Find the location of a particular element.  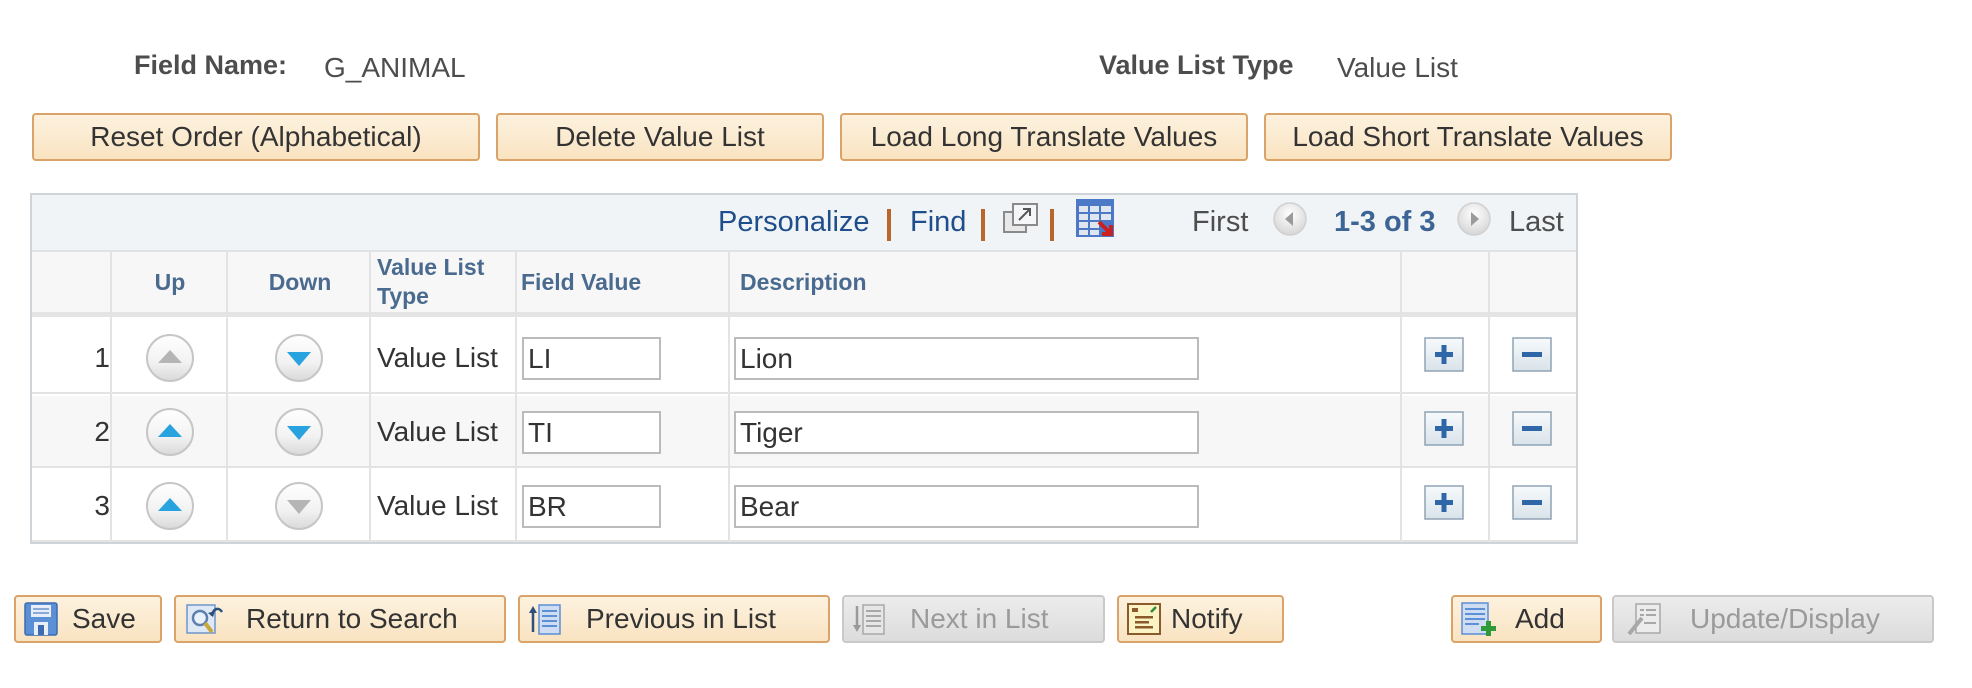

add-label: Add is located at coordinates (1540, 618).